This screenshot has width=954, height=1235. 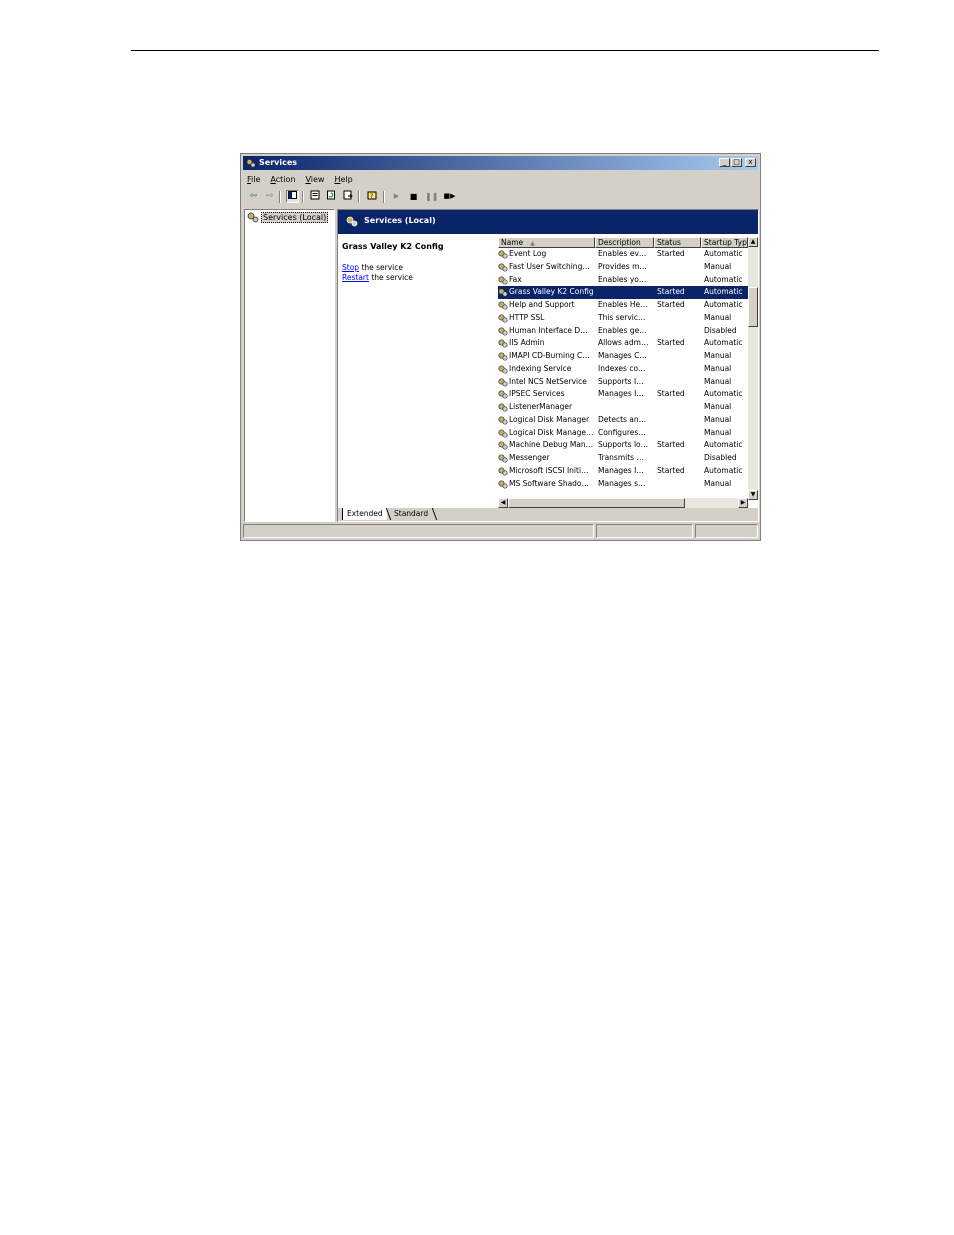 What do you see at coordinates (527, 317) in the screenshot?
I see `service-name: HTTP SSL` at bounding box center [527, 317].